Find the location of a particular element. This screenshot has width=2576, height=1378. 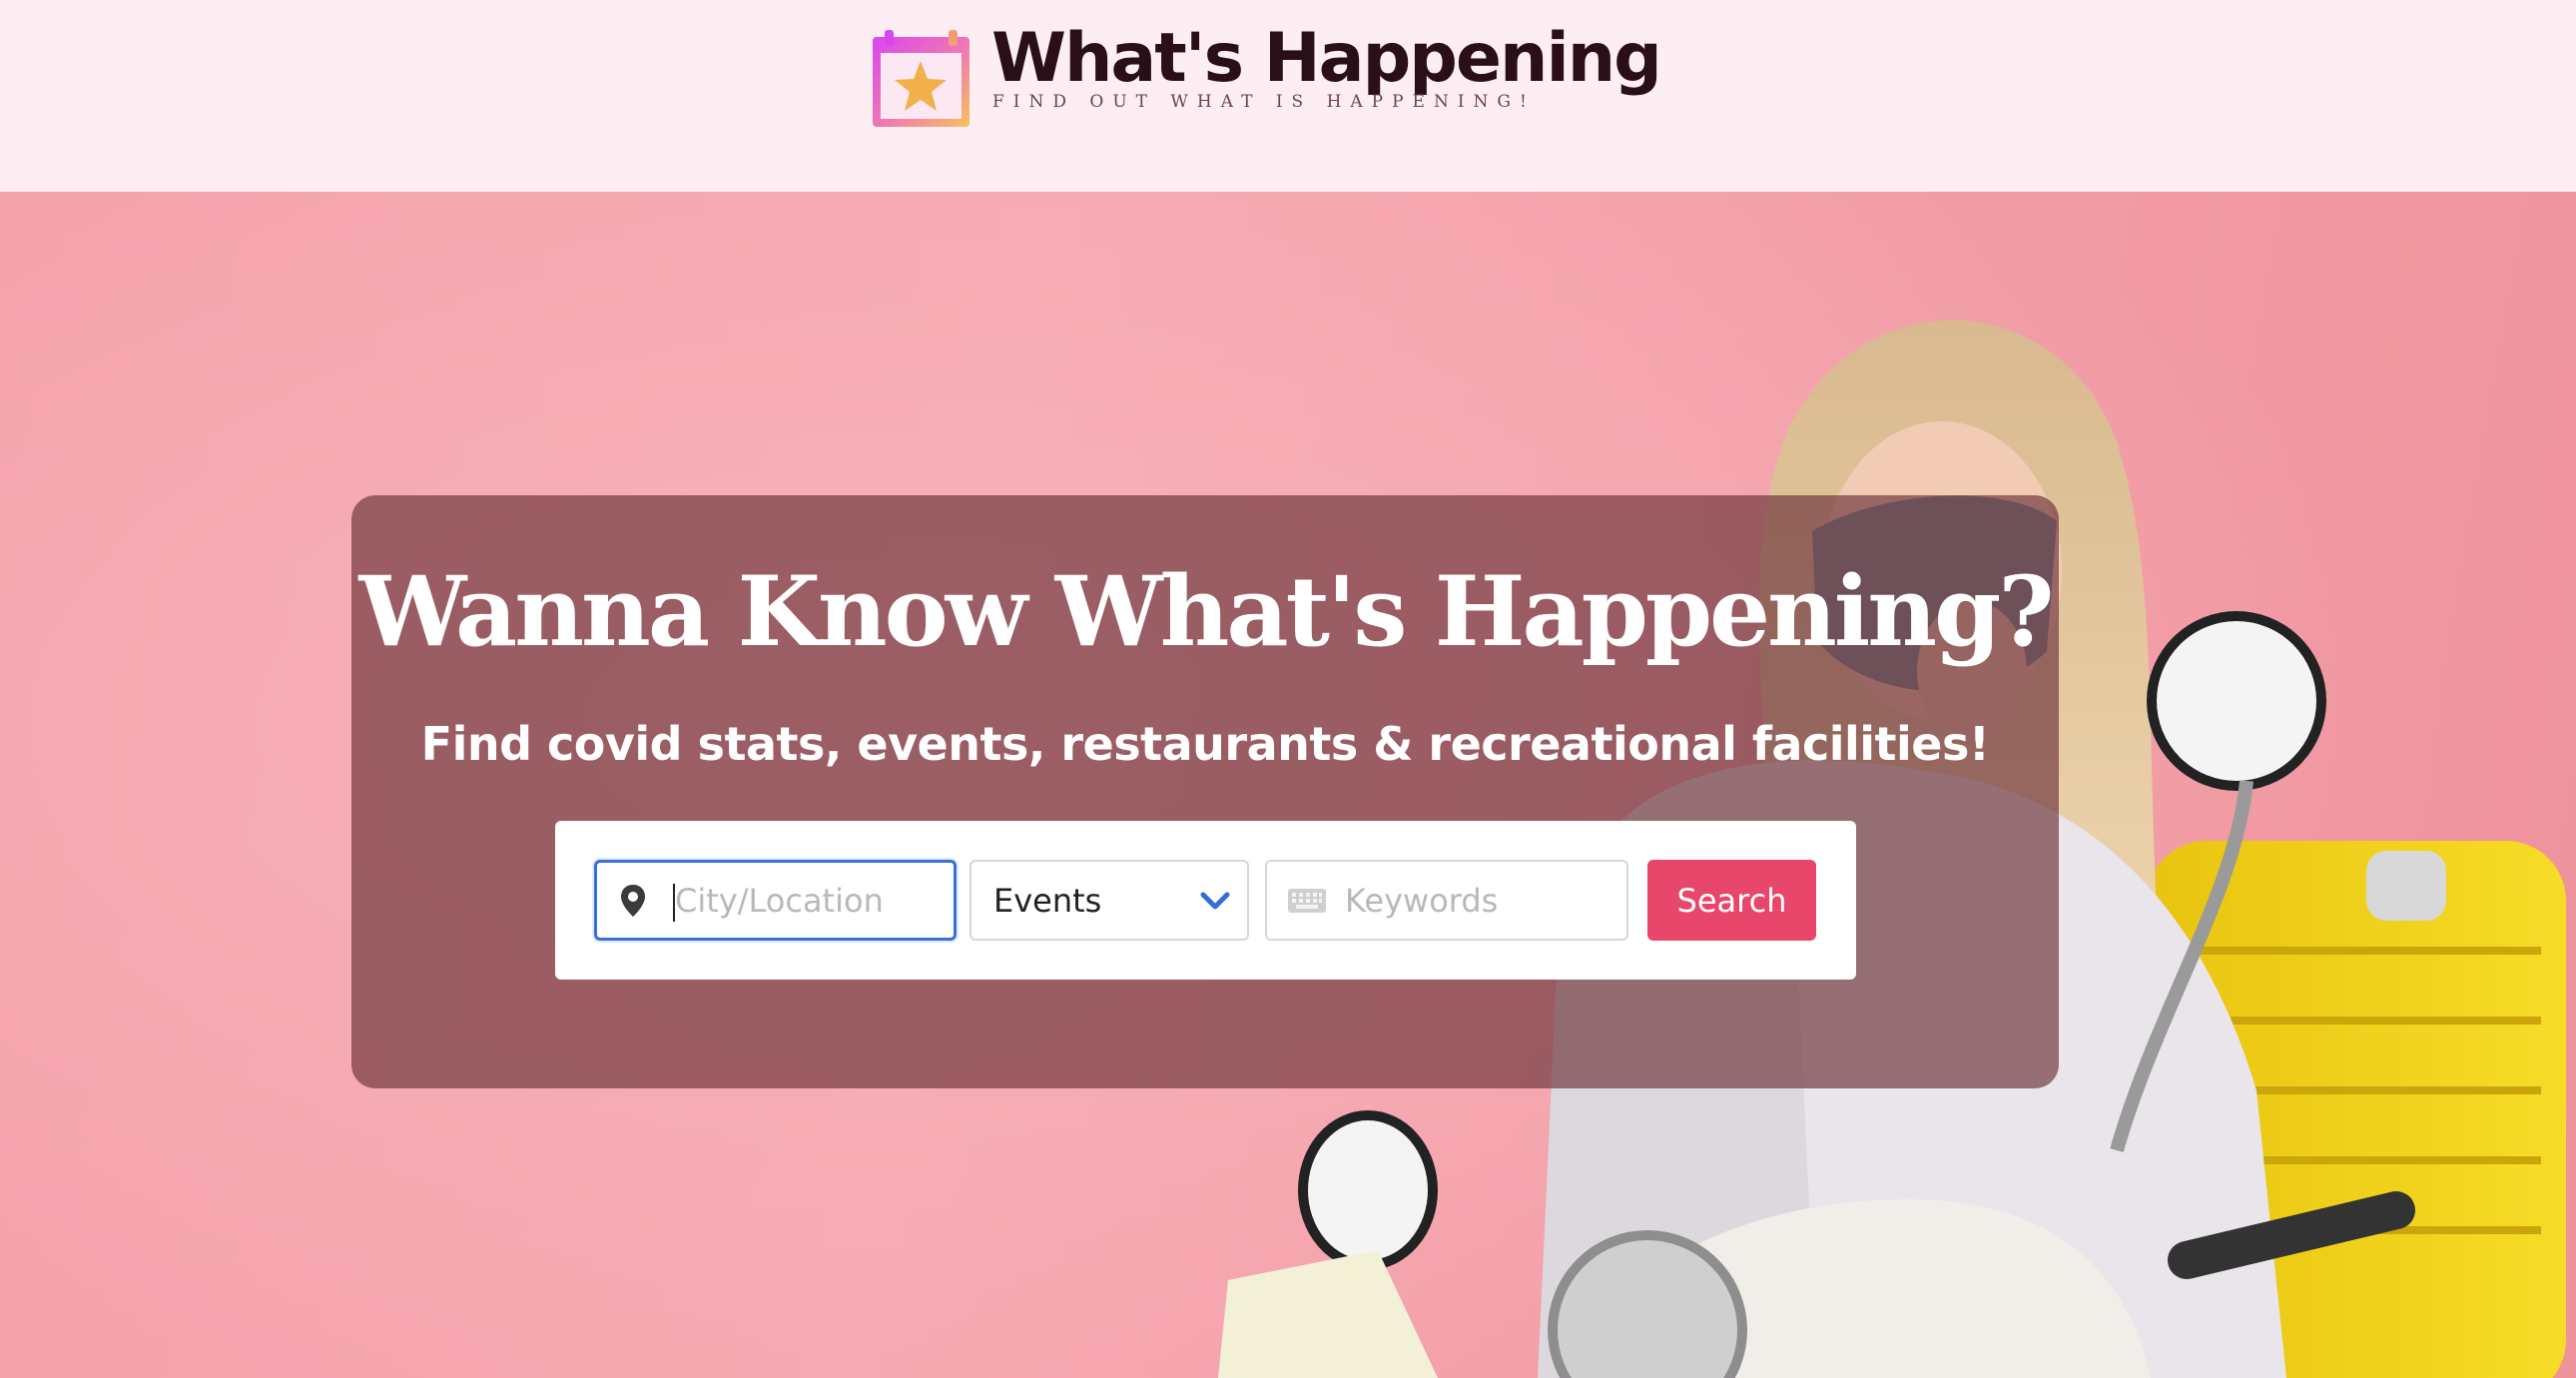

keyboard-icon is located at coordinates (1307, 900).